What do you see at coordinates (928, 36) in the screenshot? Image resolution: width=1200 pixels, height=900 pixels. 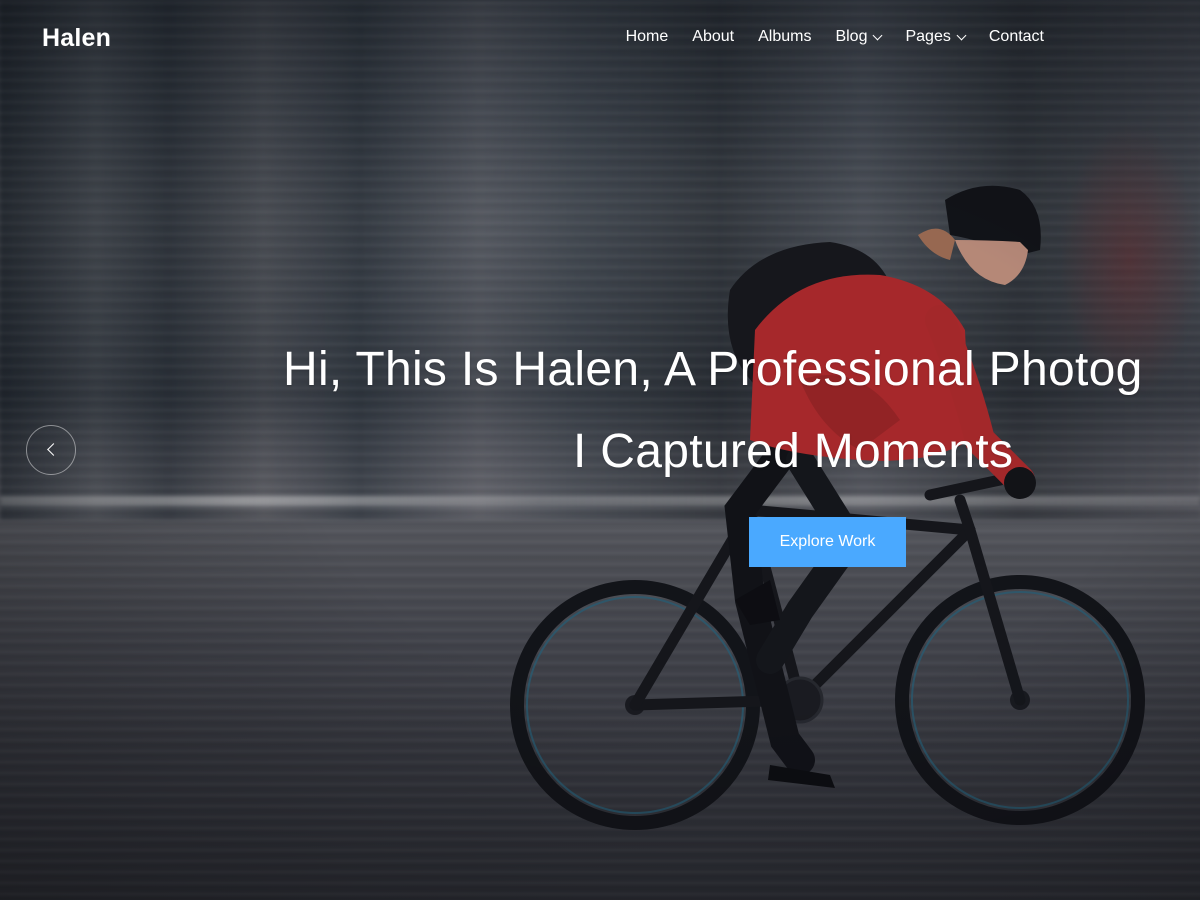 I see `nav-item-label: Pages` at bounding box center [928, 36].